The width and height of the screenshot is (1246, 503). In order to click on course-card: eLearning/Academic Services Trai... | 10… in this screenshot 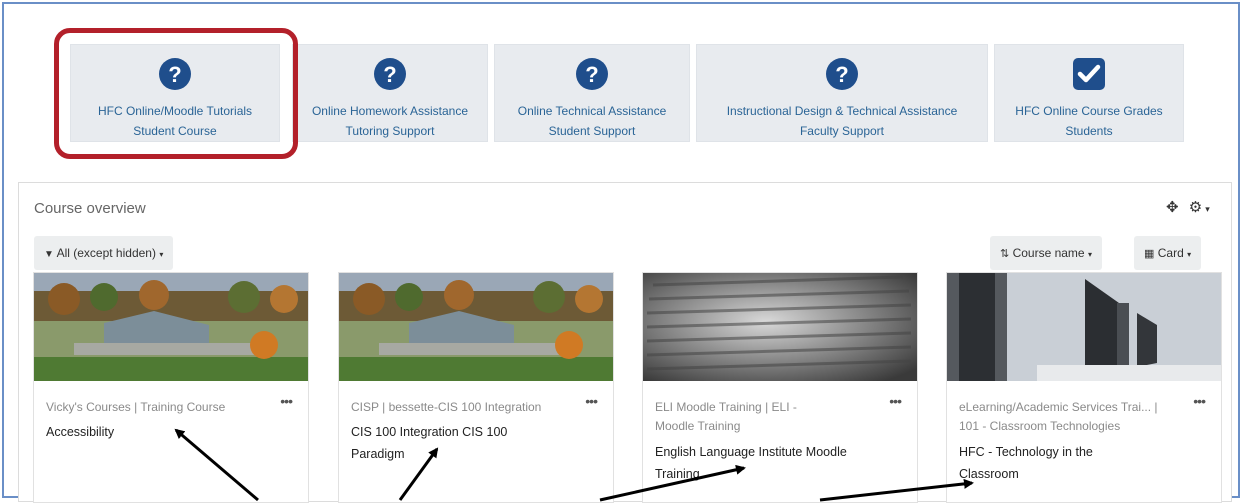, I will do `click(1084, 387)`.